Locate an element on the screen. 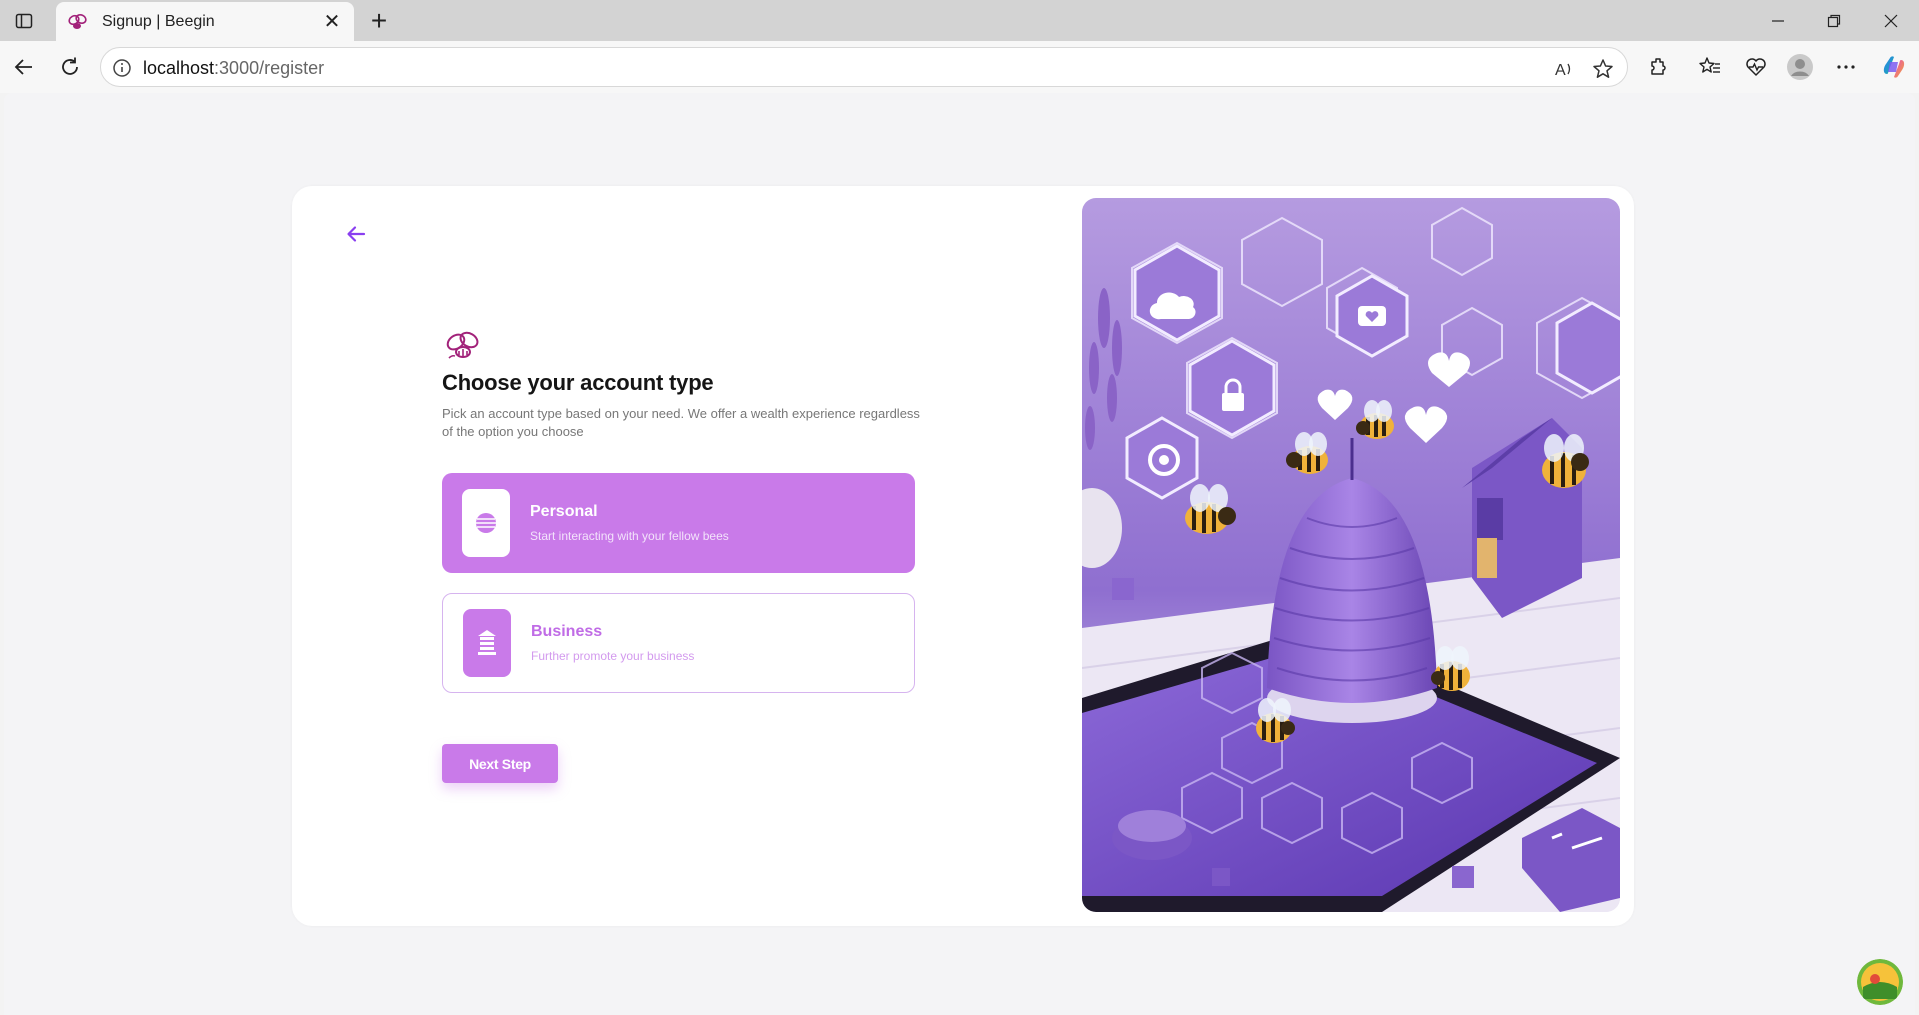 The width and height of the screenshot is (1919, 1015). minimize-icon is located at coordinates (1778, 20).